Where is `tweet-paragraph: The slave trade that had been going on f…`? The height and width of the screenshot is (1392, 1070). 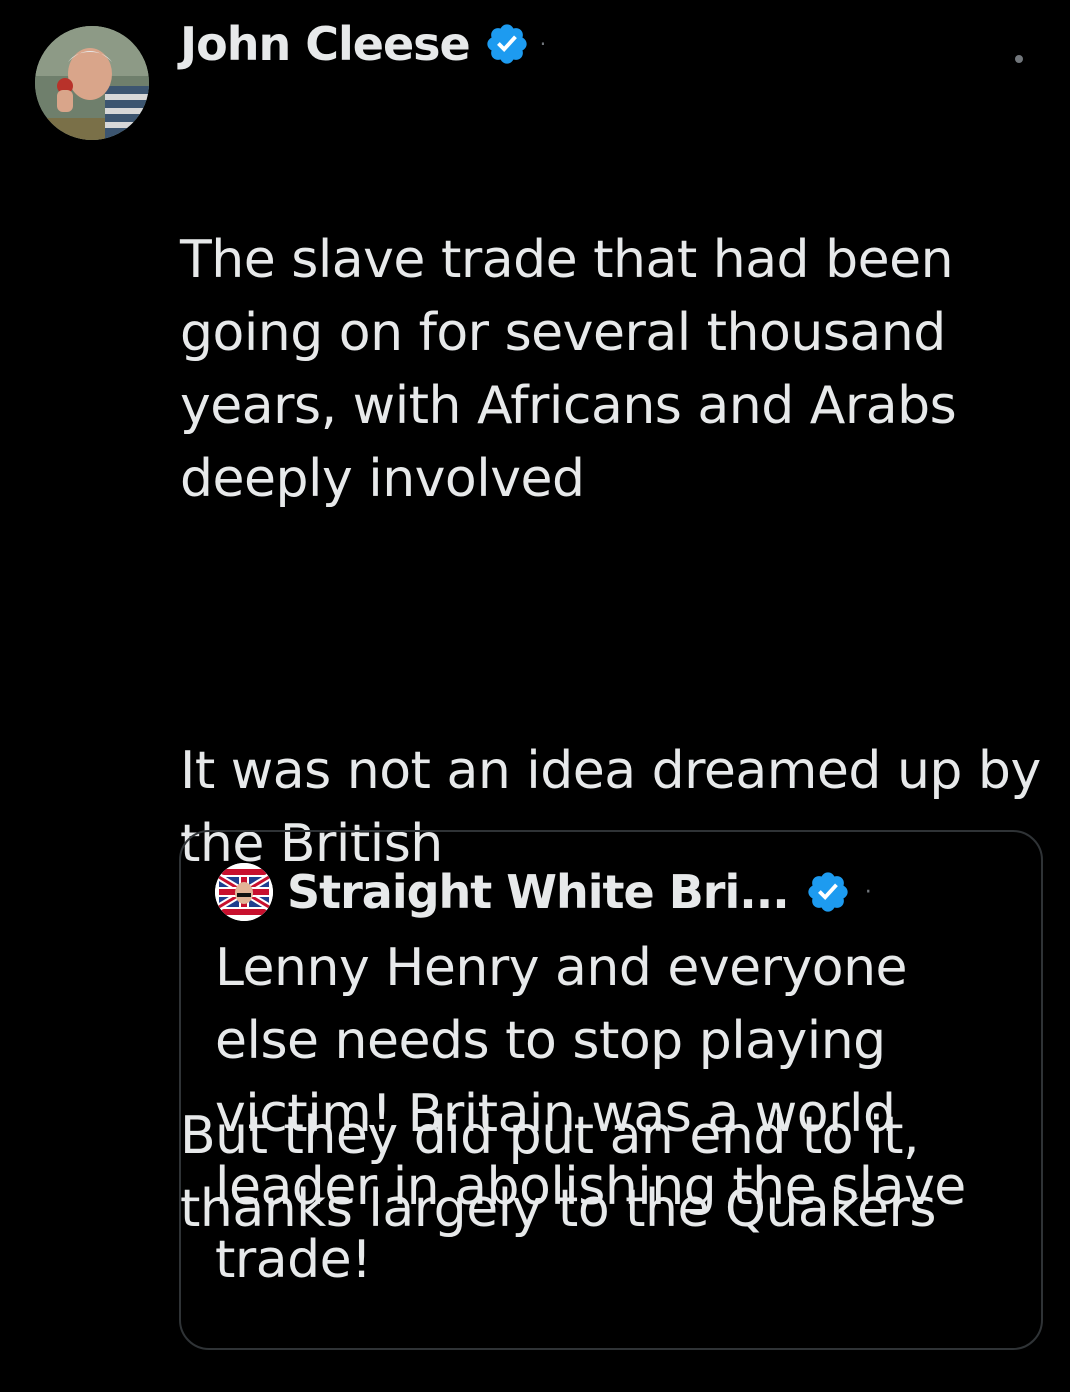 tweet-paragraph: The slave trade that had been going on f… is located at coordinates (576, 369).